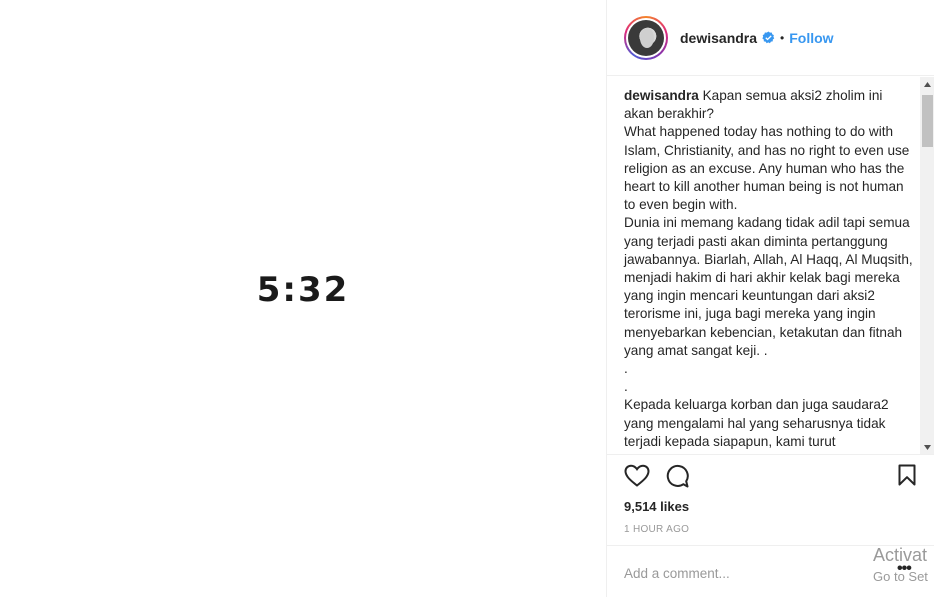 The width and height of the screenshot is (934, 597). What do you see at coordinates (907, 477) in the screenshot?
I see `bookmark-icon` at bounding box center [907, 477].